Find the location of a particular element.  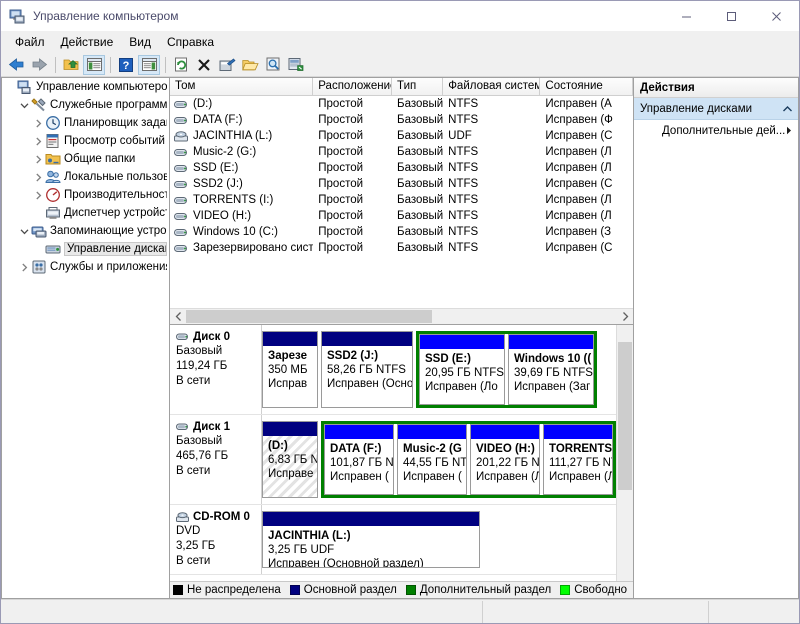

partition-group-1: SSD2 (J:) 58,26 ГБ NTFS Исправен (Осно is located at coordinates (367, 369).